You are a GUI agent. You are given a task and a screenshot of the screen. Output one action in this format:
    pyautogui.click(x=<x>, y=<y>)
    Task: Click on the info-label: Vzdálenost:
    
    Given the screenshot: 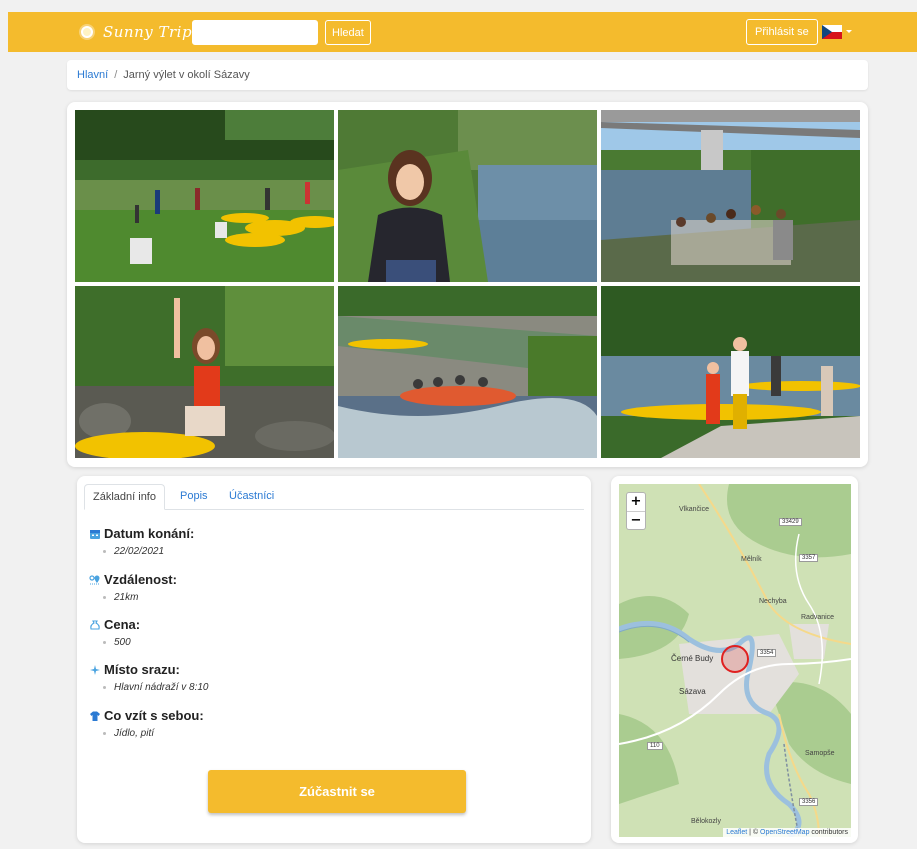 What is the action you would take?
    pyautogui.click(x=140, y=579)
    